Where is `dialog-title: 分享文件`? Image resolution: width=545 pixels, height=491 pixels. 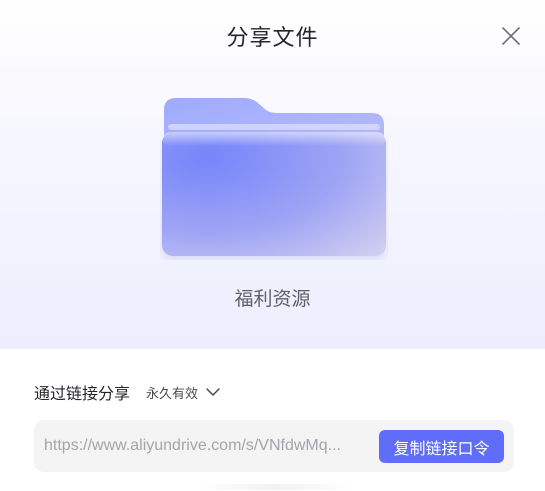 dialog-title: 分享文件 is located at coordinates (272, 37).